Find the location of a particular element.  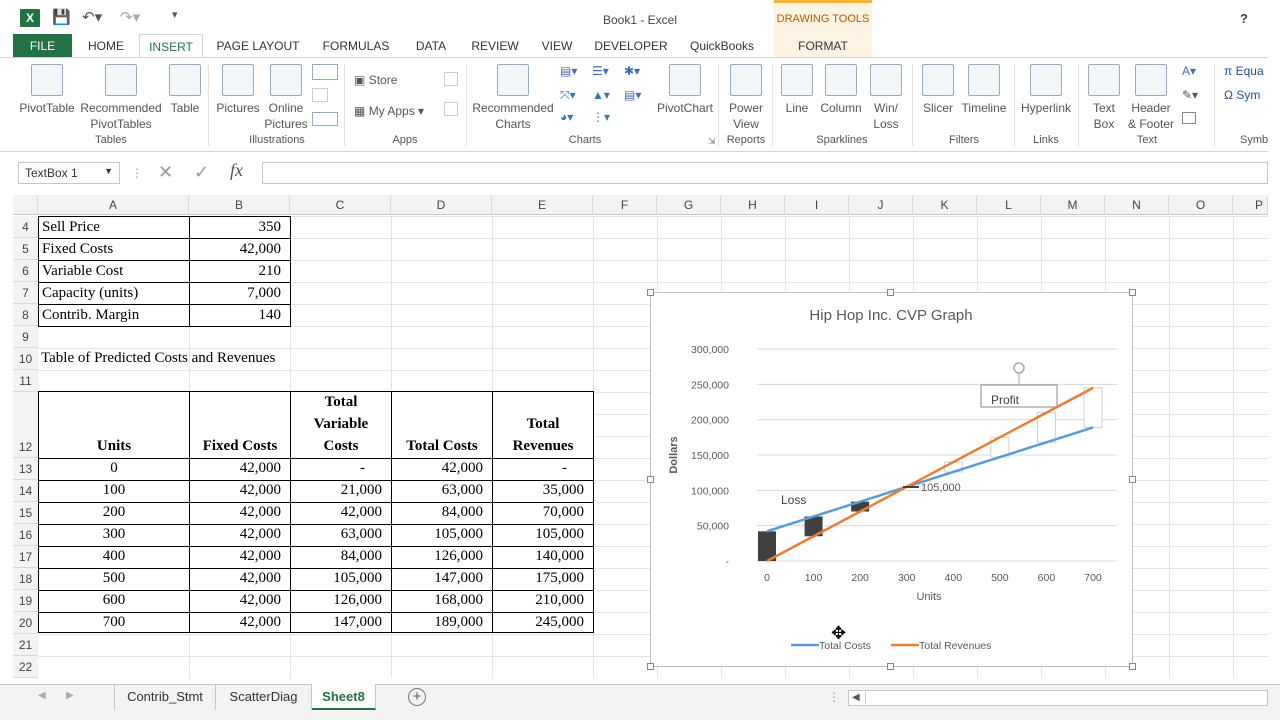

table-cell: 245,000 is located at coordinates (543, 622).